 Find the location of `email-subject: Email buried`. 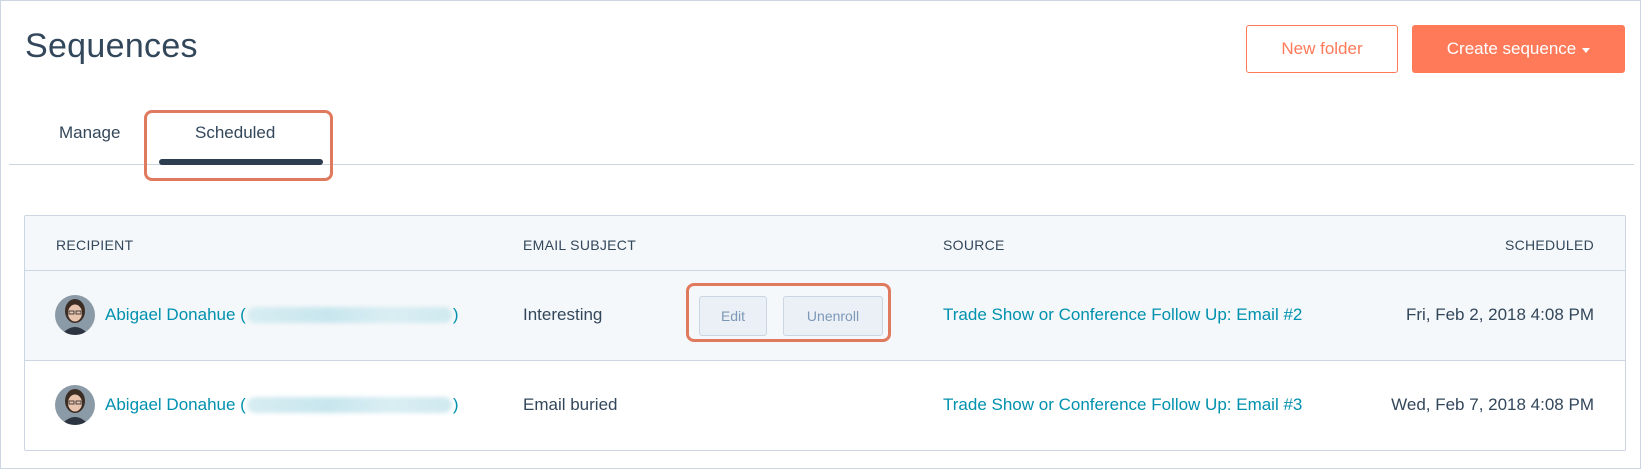

email-subject: Email buried is located at coordinates (570, 404).